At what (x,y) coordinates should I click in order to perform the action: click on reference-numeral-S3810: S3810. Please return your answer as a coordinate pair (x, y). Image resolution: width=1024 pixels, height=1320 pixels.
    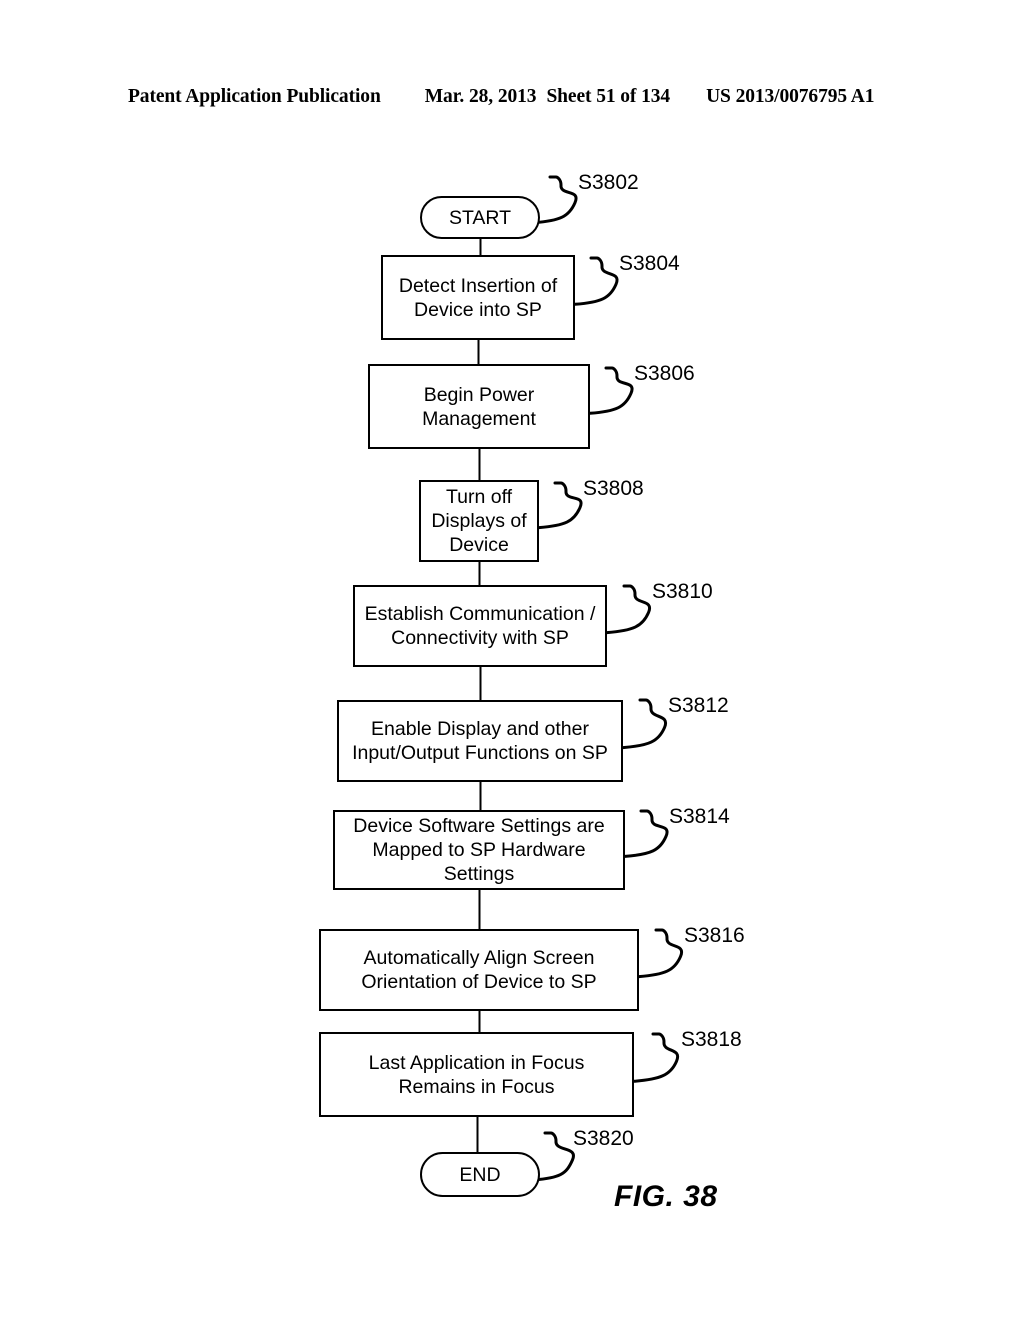
    Looking at the image, I should click on (682, 591).